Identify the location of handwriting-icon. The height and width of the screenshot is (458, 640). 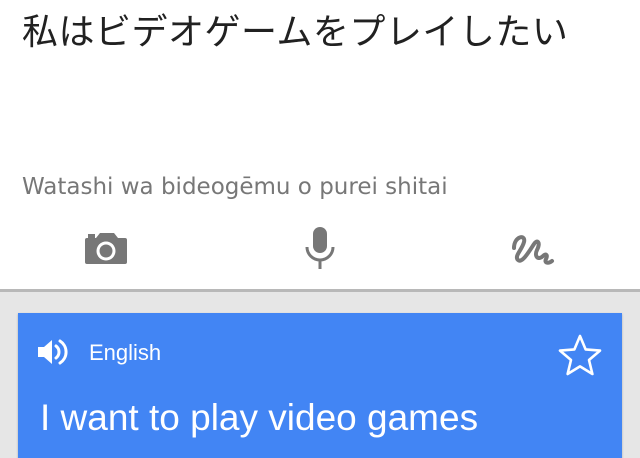
(533, 250).